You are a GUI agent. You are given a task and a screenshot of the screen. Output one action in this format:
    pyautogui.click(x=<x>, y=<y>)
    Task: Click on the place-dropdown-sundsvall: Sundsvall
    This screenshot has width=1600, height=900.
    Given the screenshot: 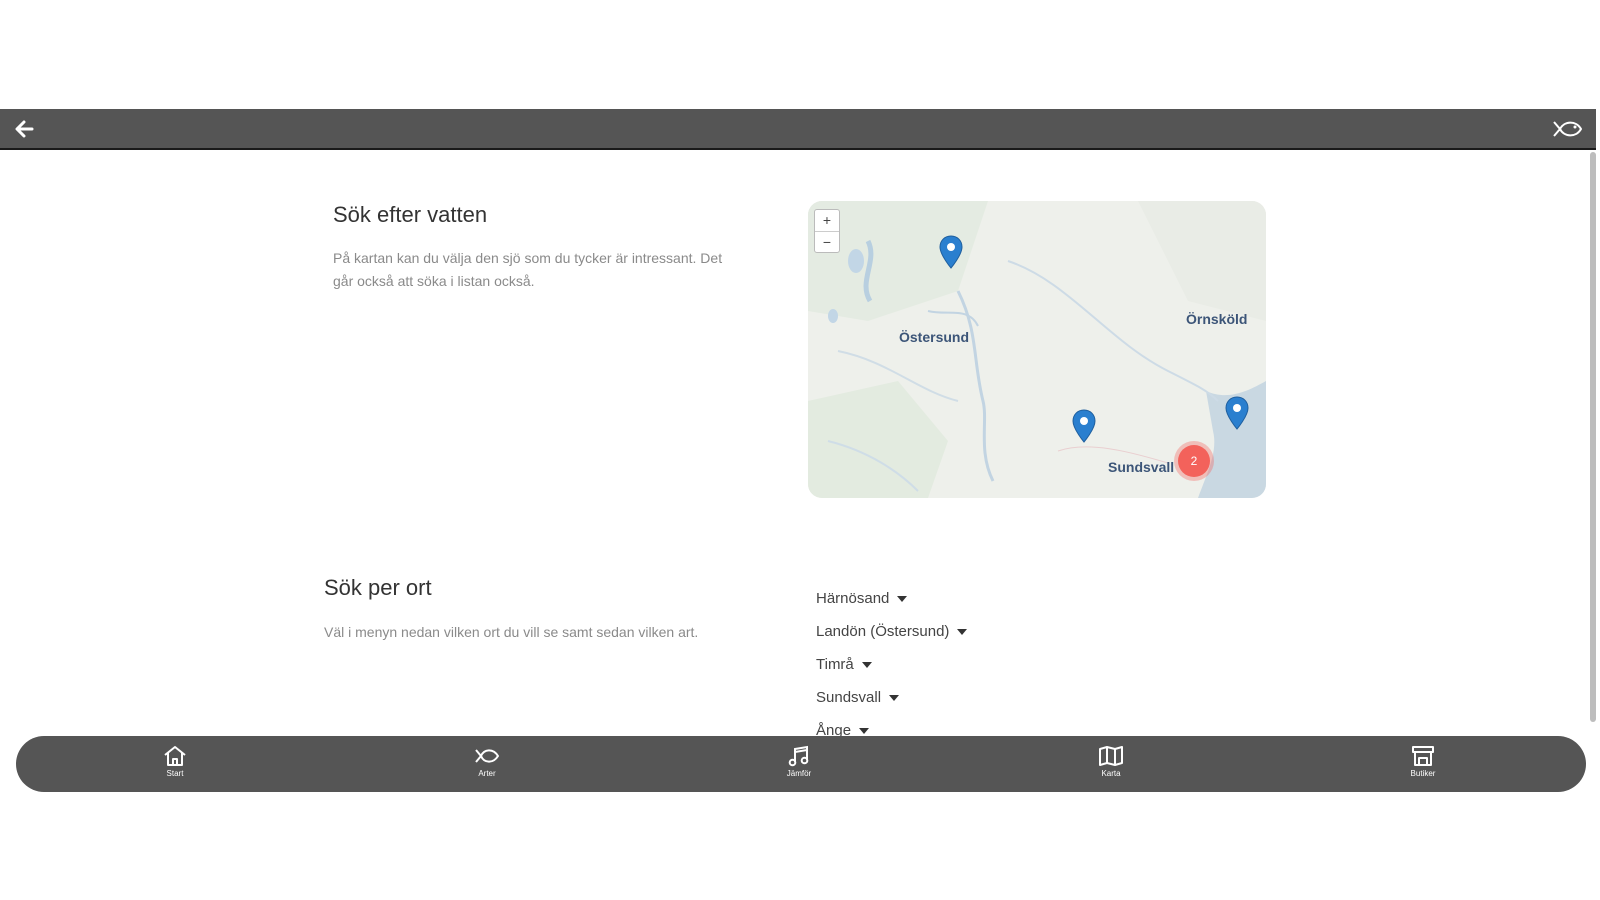 What is the action you would take?
    pyautogui.click(x=891, y=703)
    